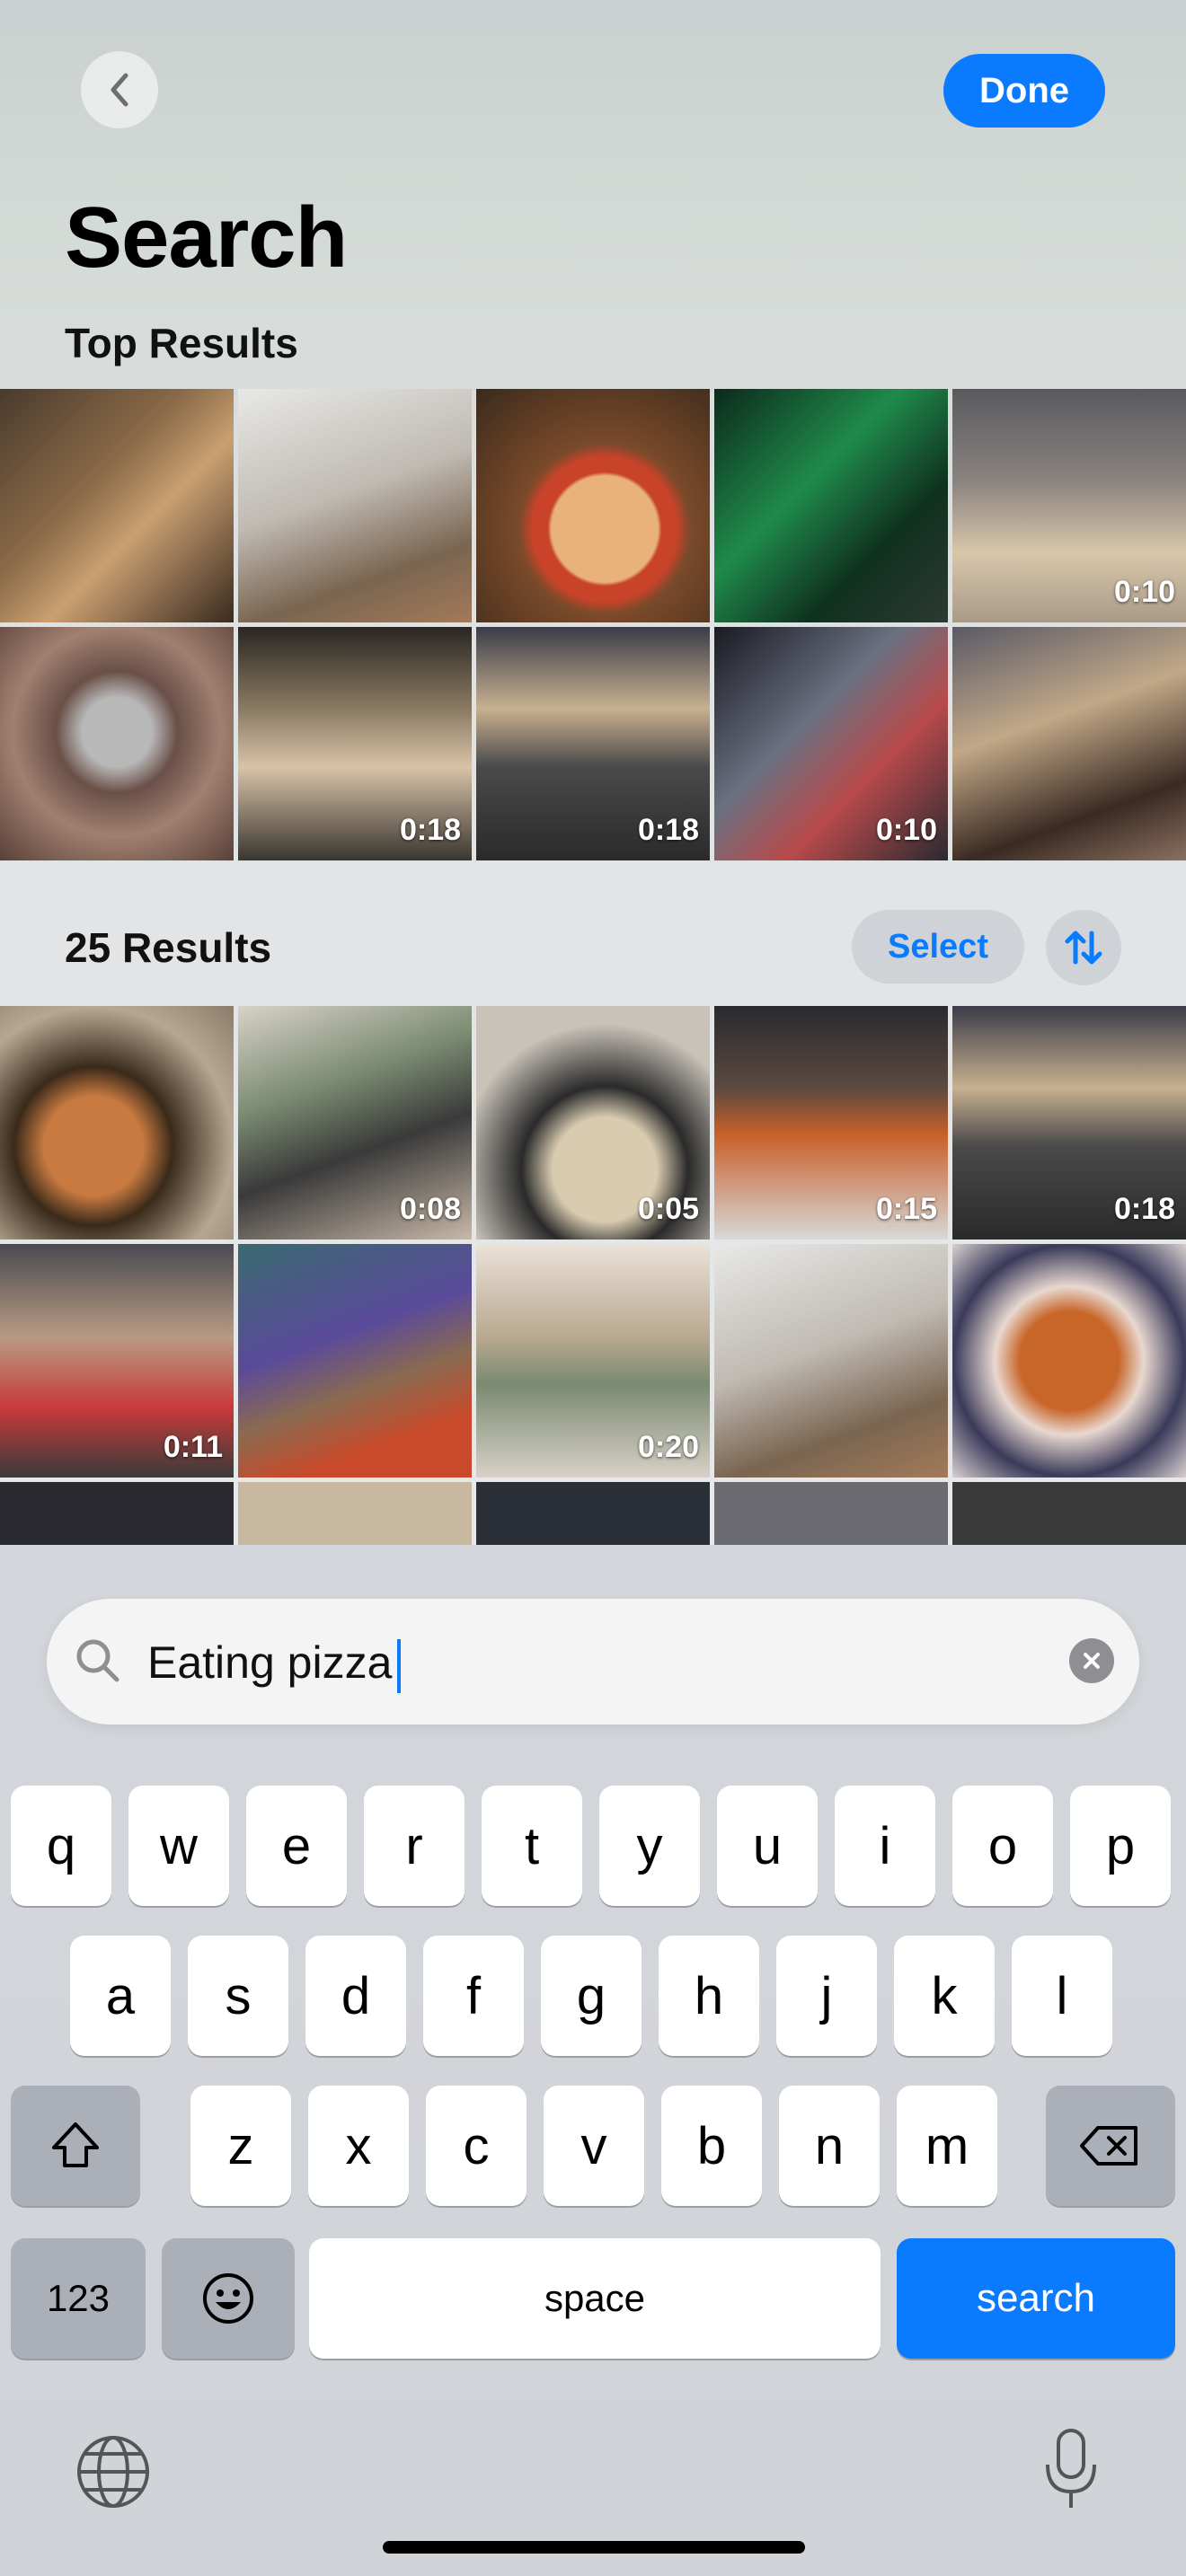 The height and width of the screenshot is (2576, 1186). I want to click on emoji-icon, so click(228, 2298).